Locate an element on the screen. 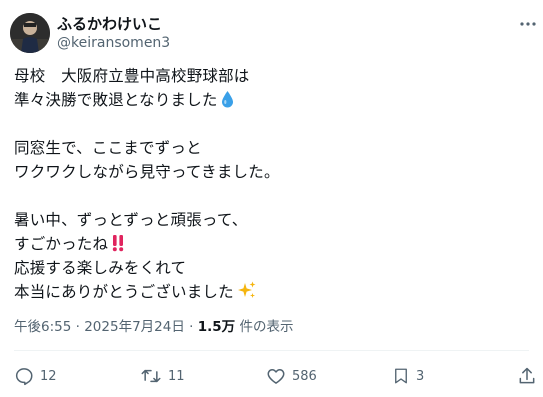 This screenshot has height=397, width=543. tweet-line-with-emoji: すごかったね is located at coordinates (271, 244).